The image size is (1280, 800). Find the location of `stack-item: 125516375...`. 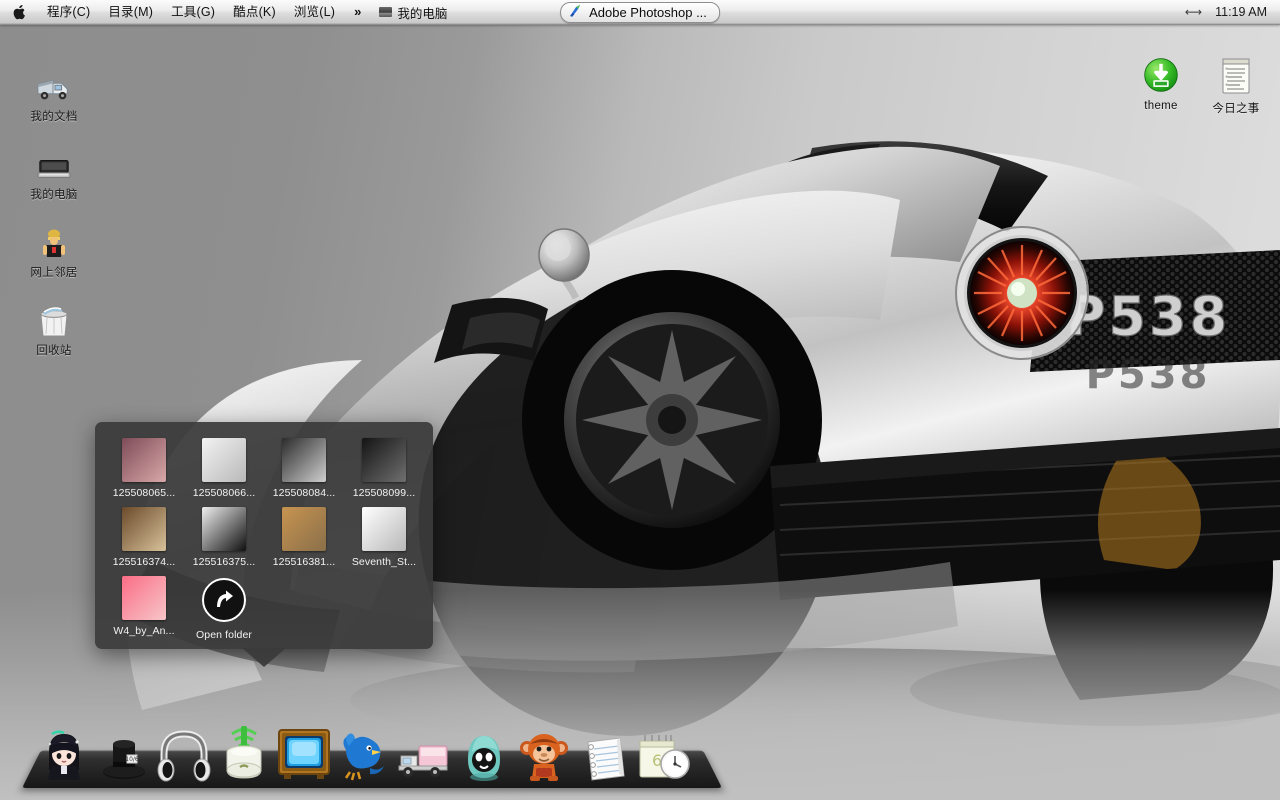

stack-item: 125516375... is located at coordinates (224, 534).